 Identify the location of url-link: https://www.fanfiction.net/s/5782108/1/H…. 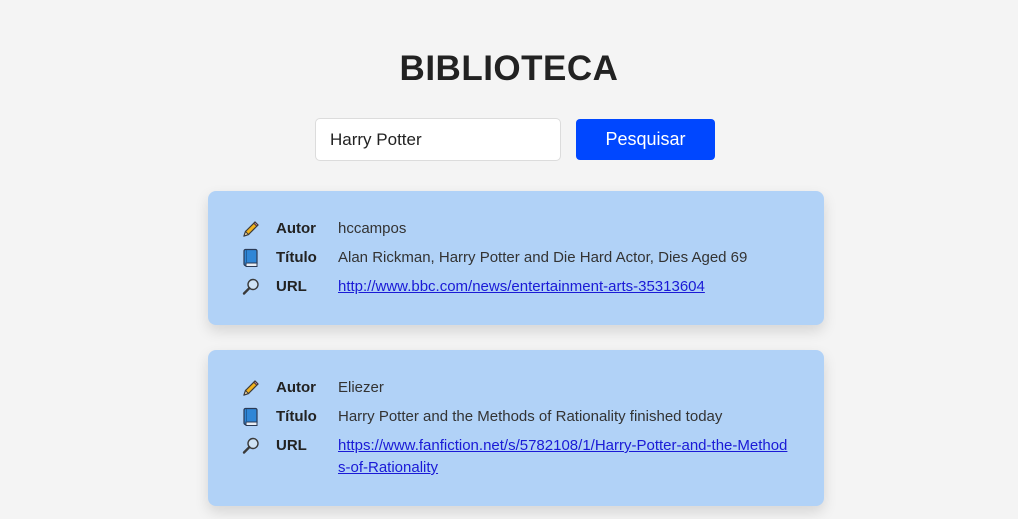
(562, 456).